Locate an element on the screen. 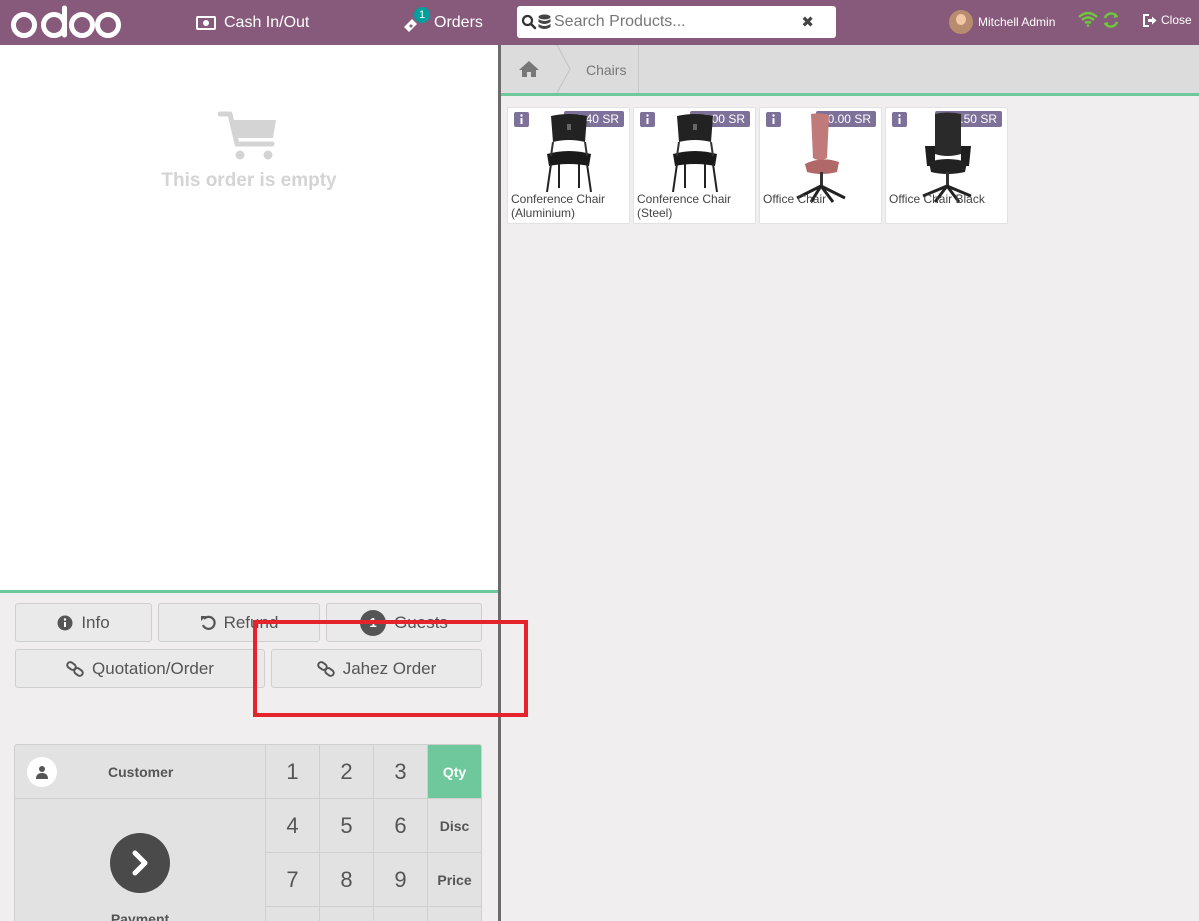  info-circle-icon is located at coordinates (65, 622).